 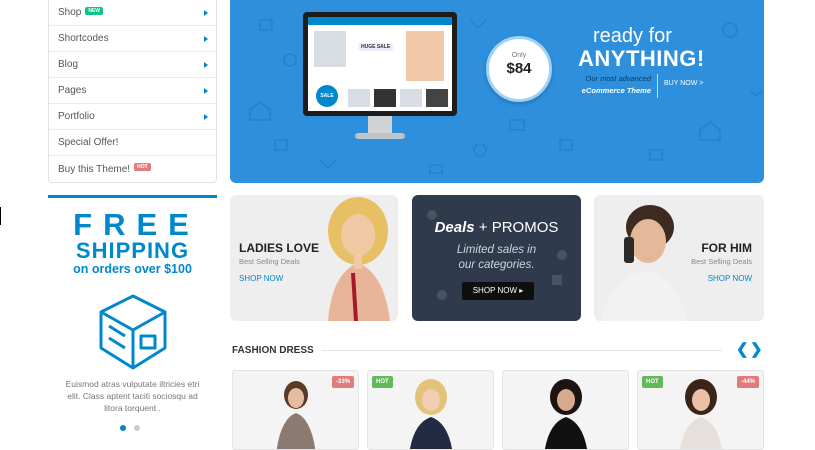 What do you see at coordinates (261, 278) in the screenshot?
I see `promo-ladies-link: SHOP NOW` at bounding box center [261, 278].